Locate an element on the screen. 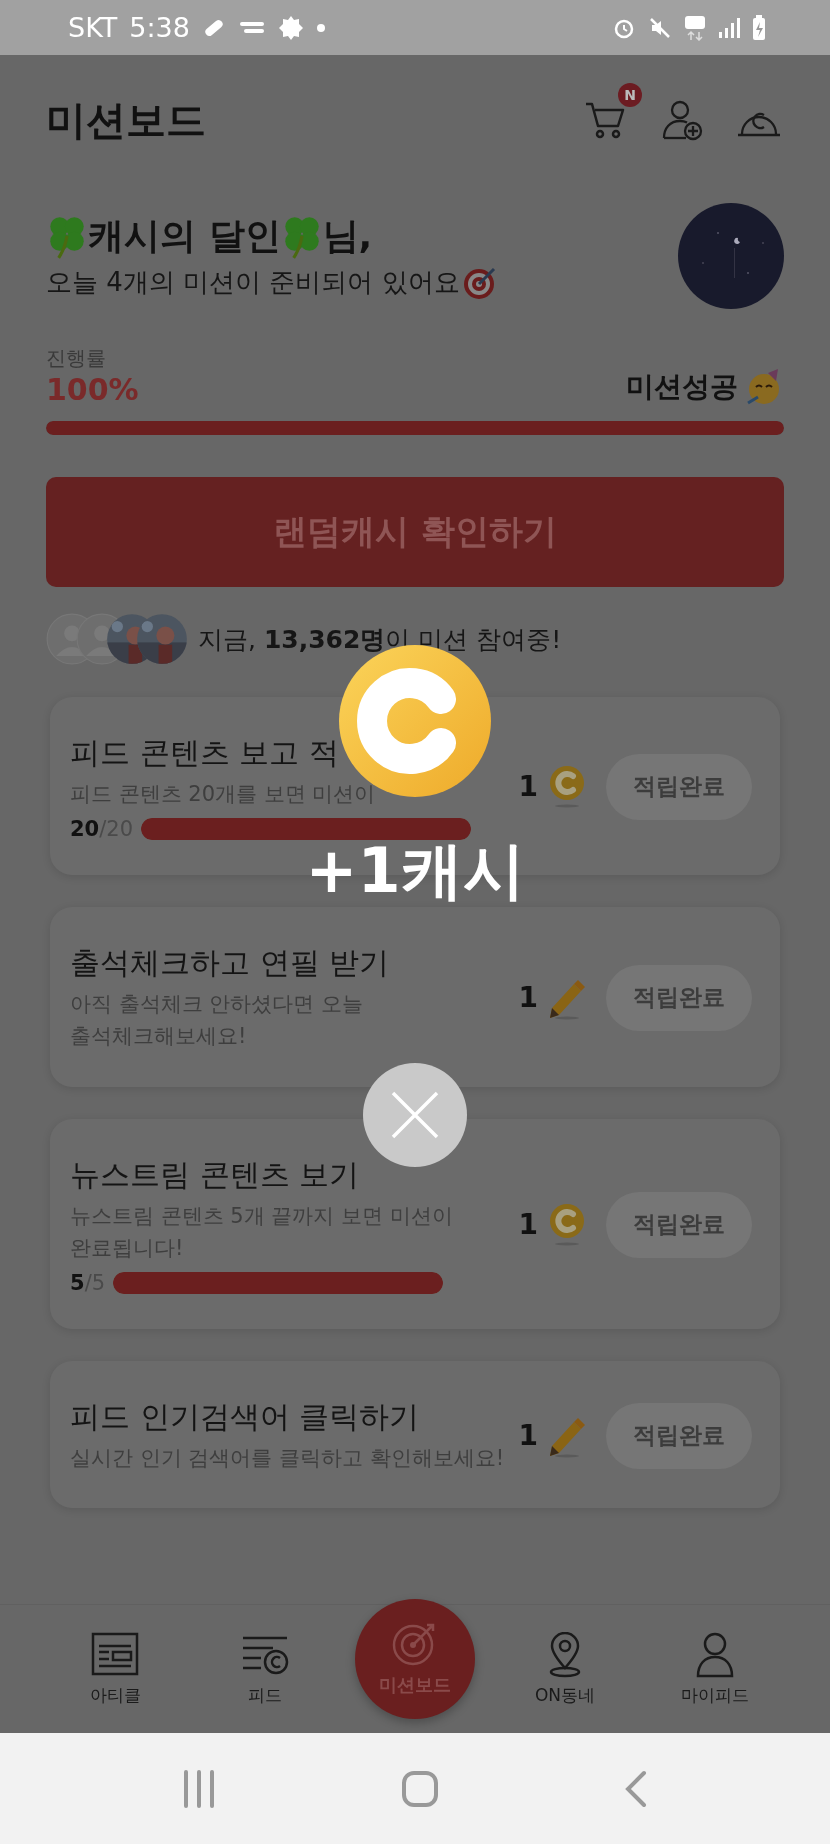 This screenshot has height=1844, width=830. close-icon is located at coordinates (415, 1115).